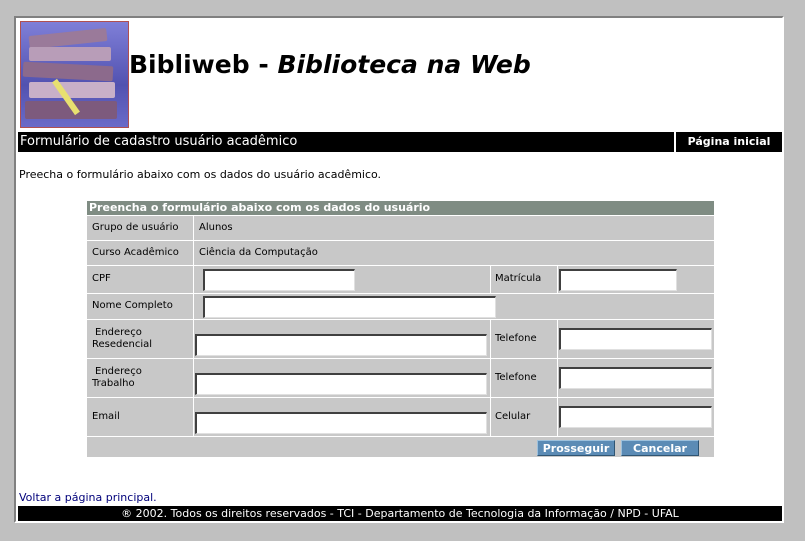 This screenshot has height=541, width=805. I want to click on back-to-main-link: Voltar a página principal., so click(88, 497).